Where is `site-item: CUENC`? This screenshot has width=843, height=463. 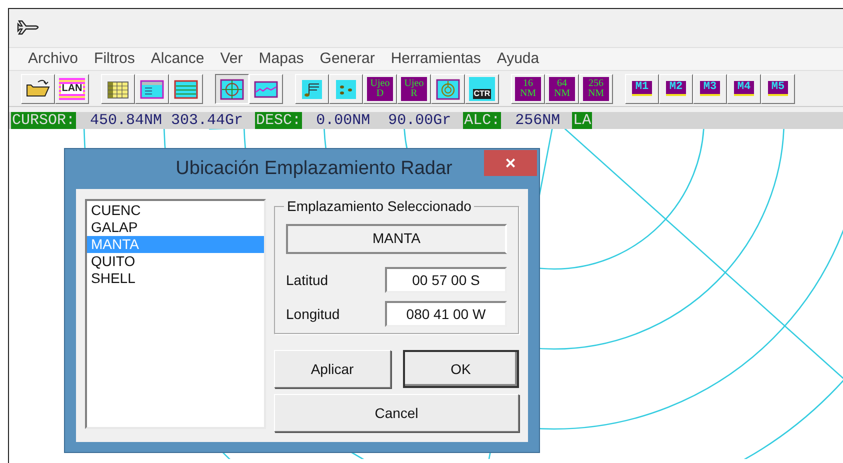
site-item: CUENC is located at coordinates (175, 210).